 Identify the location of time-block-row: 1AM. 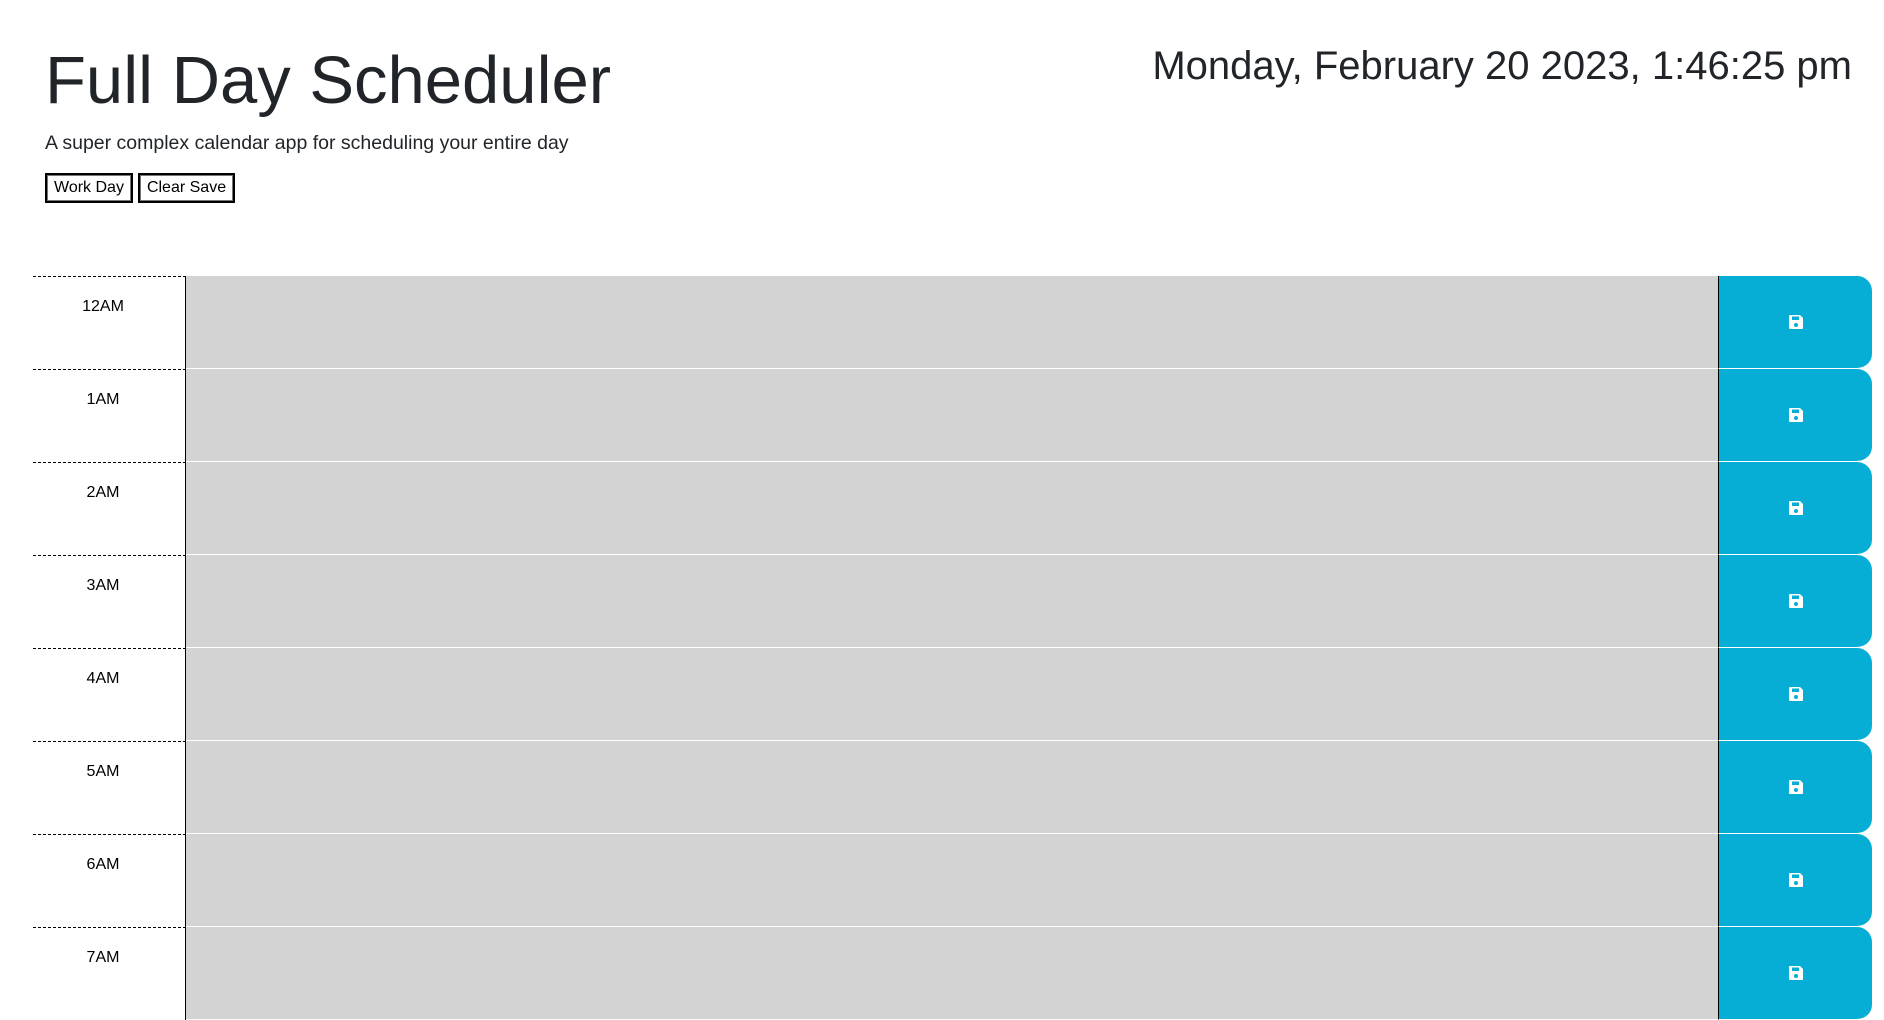
(952, 415).